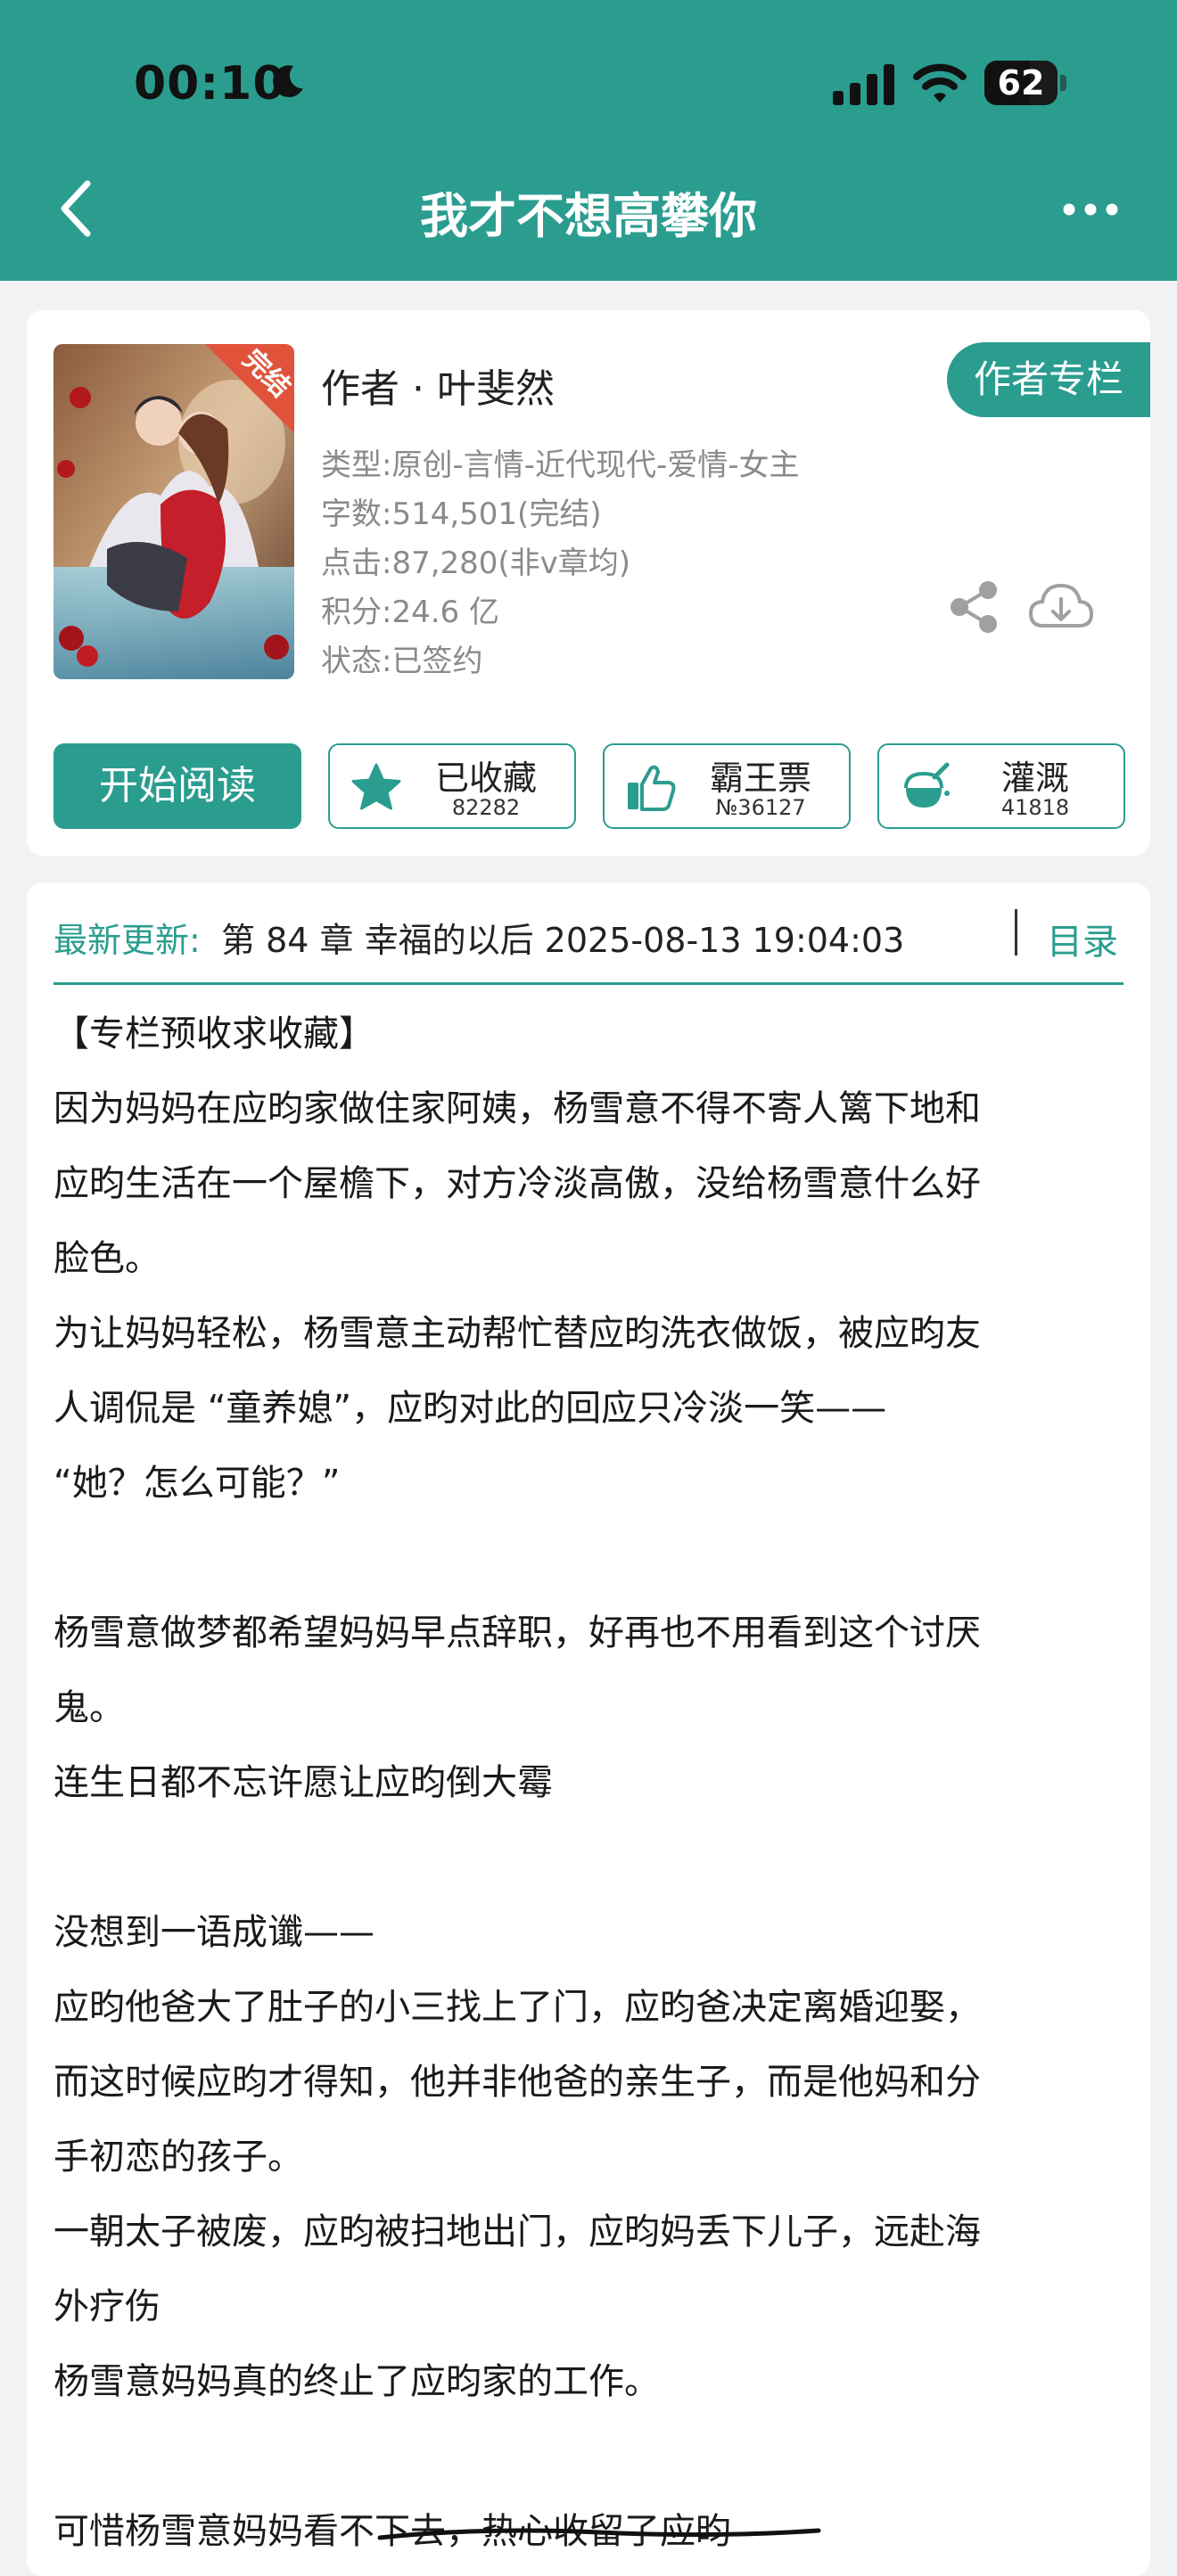  Describe the element at coordinates (485, 779) in the screenshot. I see `favorite-label: 已收藏` at that location.